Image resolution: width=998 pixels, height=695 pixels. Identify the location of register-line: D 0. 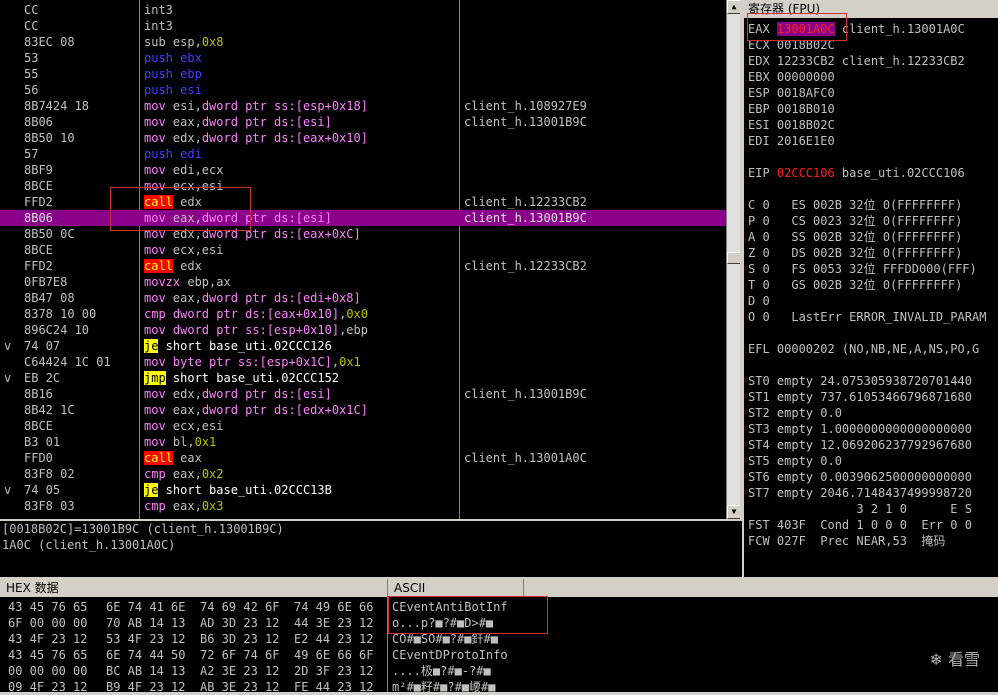
(759, 301).